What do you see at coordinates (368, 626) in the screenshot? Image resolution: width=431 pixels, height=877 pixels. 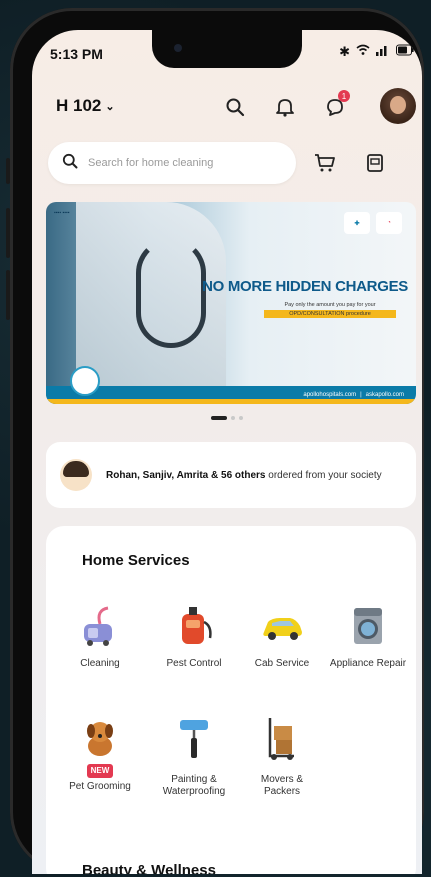 I see `washing-machine-icon` at bounding box center [368, 626].